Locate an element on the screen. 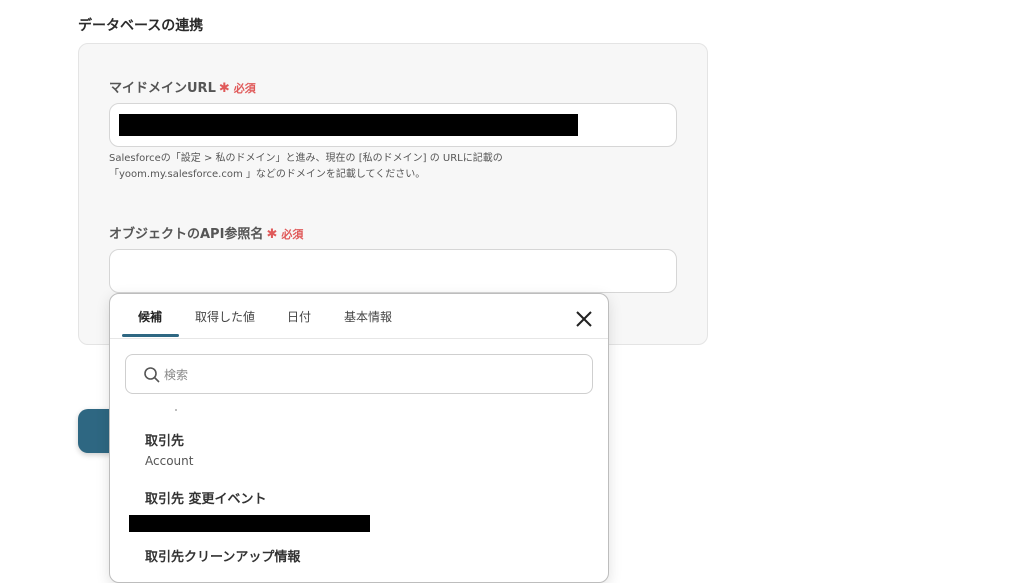 The height and width of the screenshot is (583, 1010). list-item: 取引先 Account is located at coordinates (359, 452).